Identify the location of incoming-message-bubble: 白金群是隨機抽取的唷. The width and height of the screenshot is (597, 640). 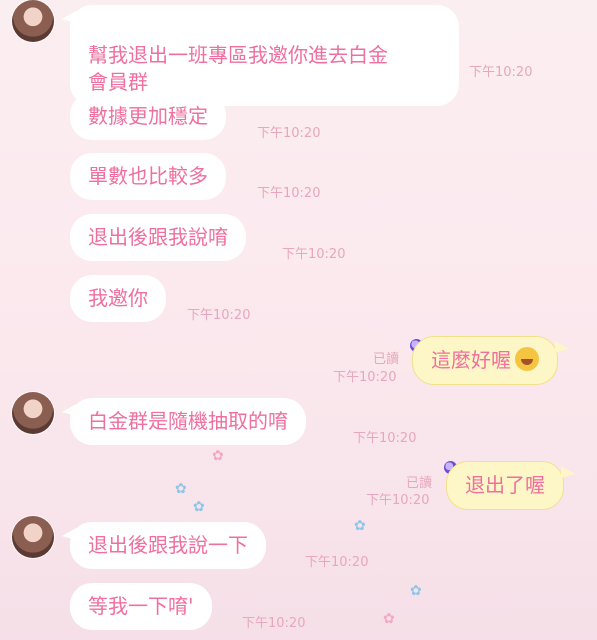
(184, 421).